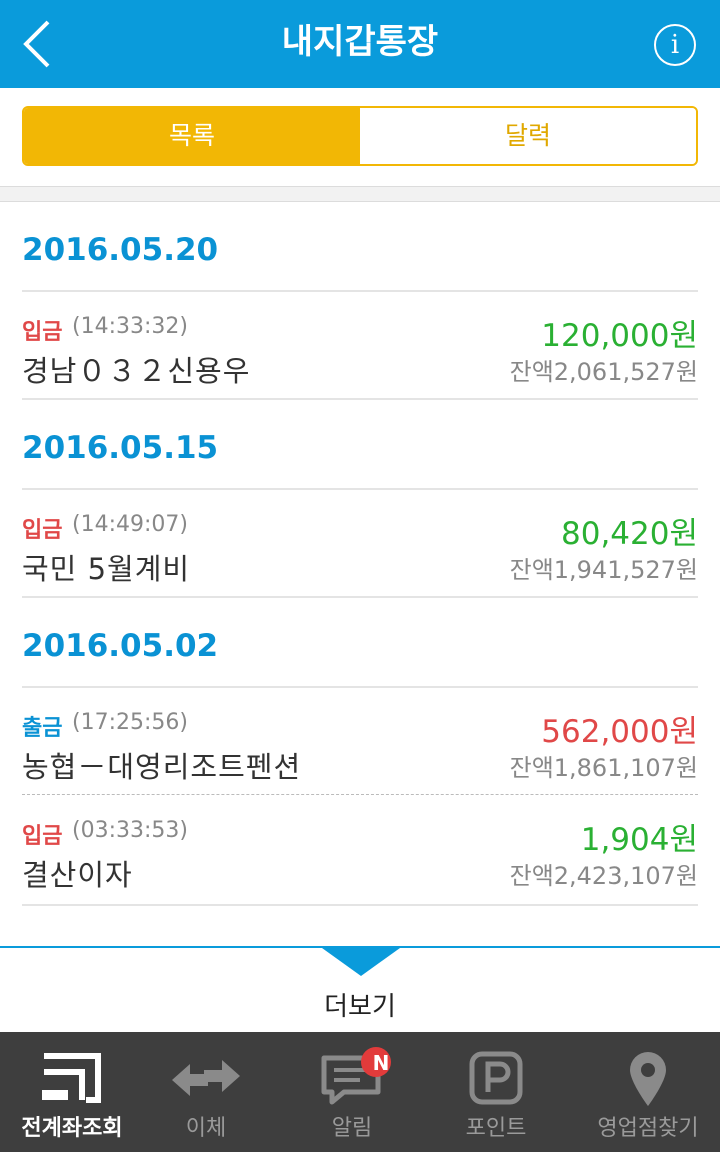 This screenshot has width=720, height=1152. I want to click on tab-notifications: N 알림, so click(352, 1092).